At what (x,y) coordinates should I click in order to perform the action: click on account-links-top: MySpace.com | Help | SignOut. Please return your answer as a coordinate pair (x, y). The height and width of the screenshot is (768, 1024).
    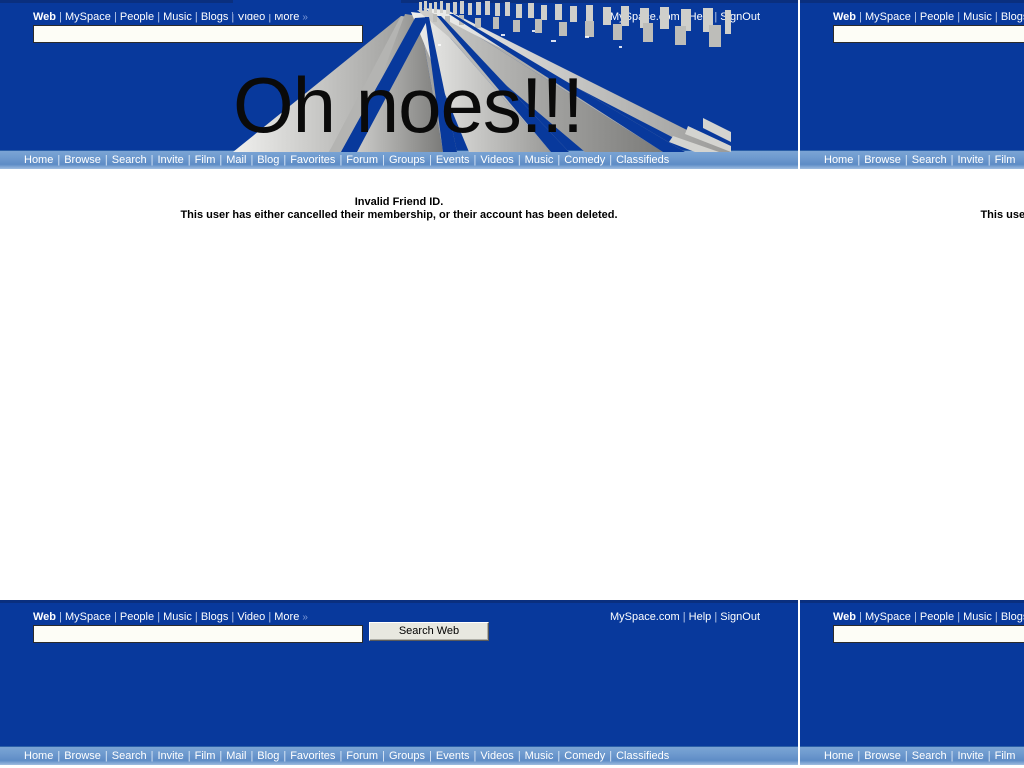
    Looking at the image, I should click on (685, 17).